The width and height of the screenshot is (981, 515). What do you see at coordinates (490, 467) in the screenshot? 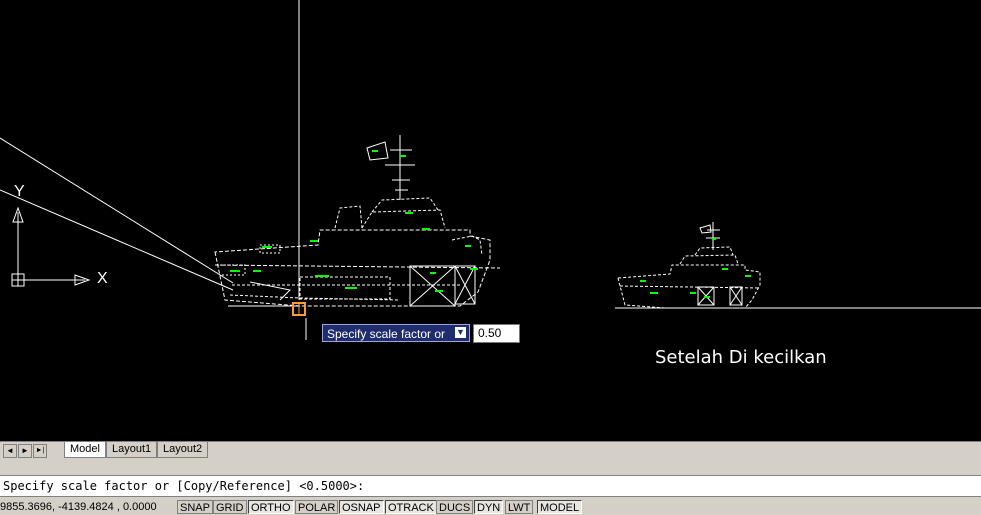
I see `command-history-area` at bounding box center [490, 467].